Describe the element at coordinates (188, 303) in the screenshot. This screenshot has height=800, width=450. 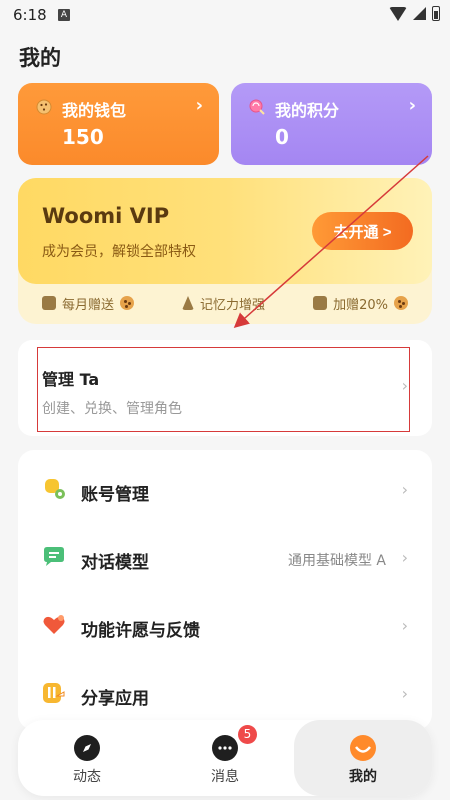
I see `bolt-icon` at that location.